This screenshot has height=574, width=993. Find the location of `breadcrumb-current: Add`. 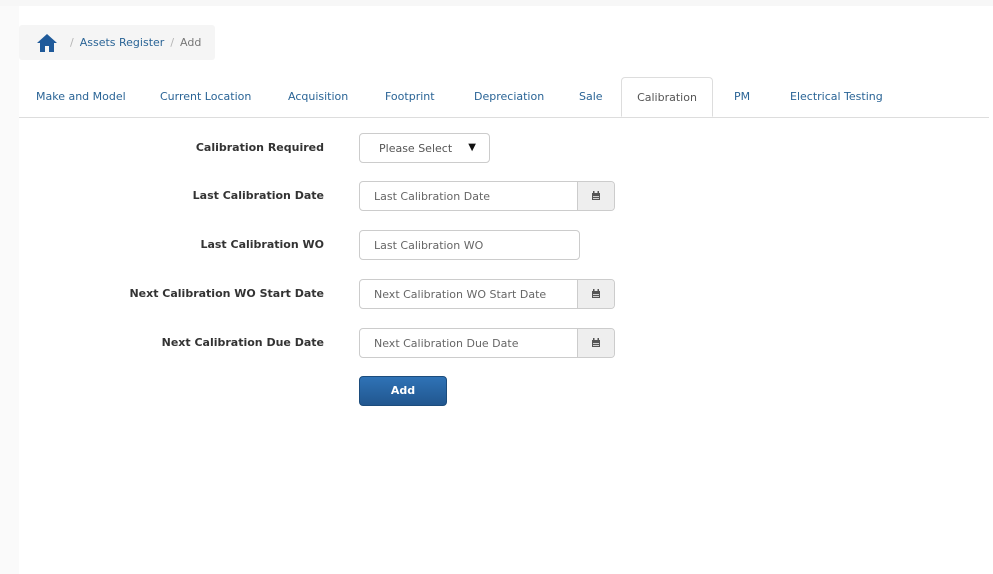

breadcrumb-current: Add is located at coordinates (191, 42).